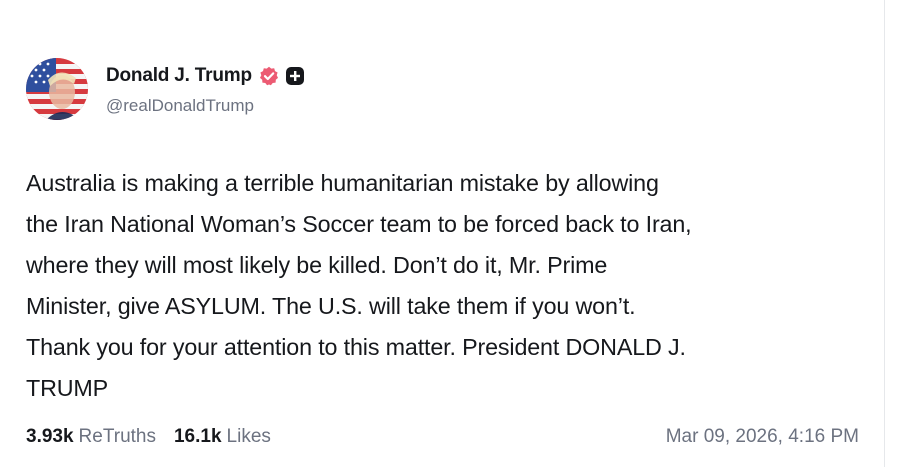 The height and width of the screenshot is (467, 900). I want to click on likes-count: 16.1k, so click(197, 436).